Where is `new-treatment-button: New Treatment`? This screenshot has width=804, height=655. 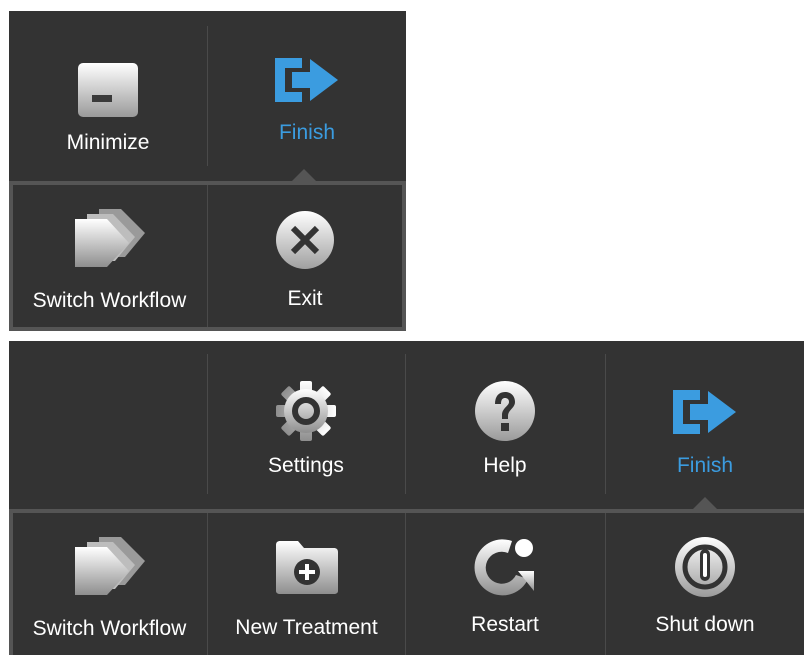
new-treatment-button: New Treatment is located at coordinates (306, 589).